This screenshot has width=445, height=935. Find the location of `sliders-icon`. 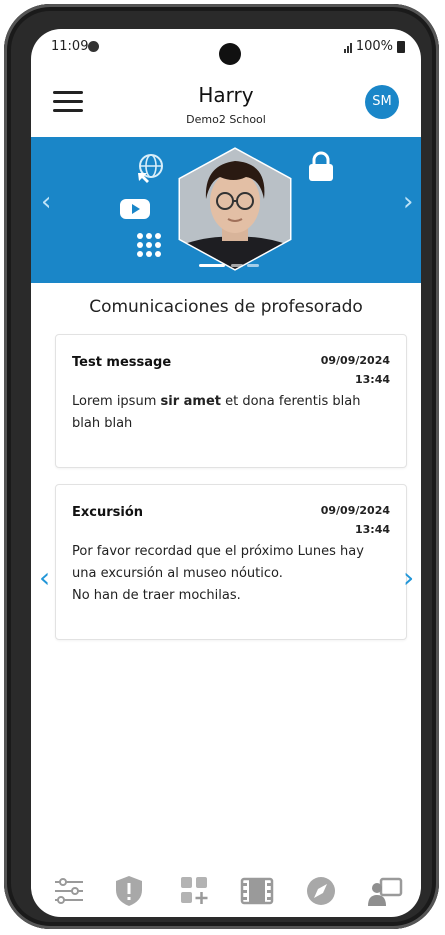

sliders-icon is located at coordinates (69, 891).